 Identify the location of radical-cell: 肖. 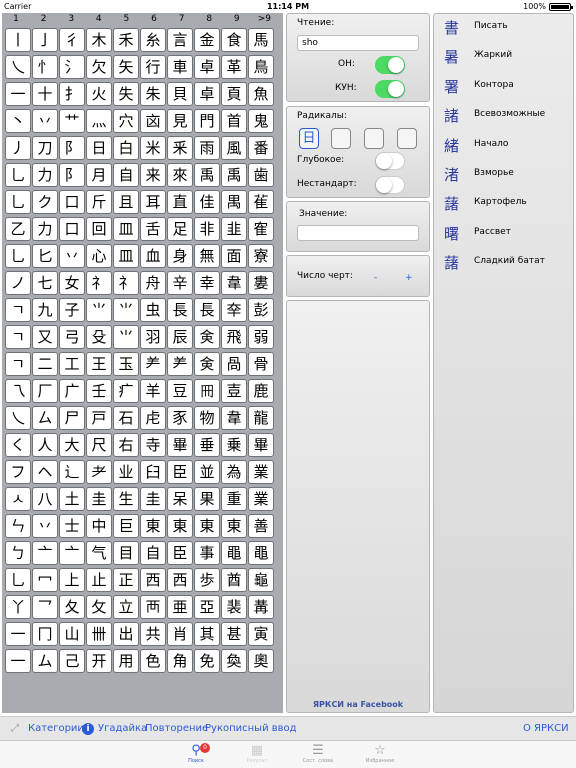
(180, 634).